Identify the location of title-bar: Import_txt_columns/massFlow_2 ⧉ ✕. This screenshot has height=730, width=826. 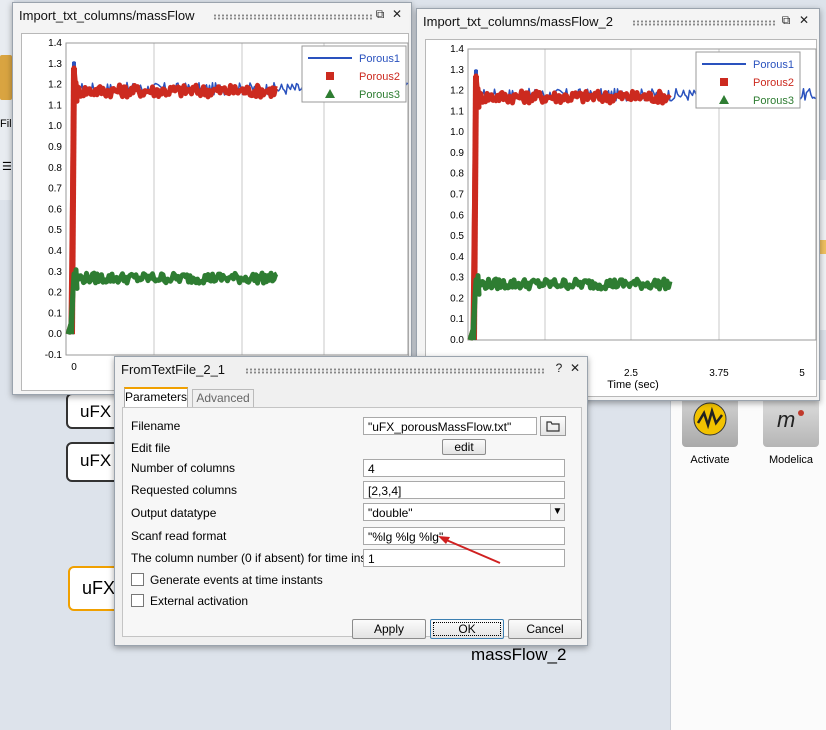
(618, 21).